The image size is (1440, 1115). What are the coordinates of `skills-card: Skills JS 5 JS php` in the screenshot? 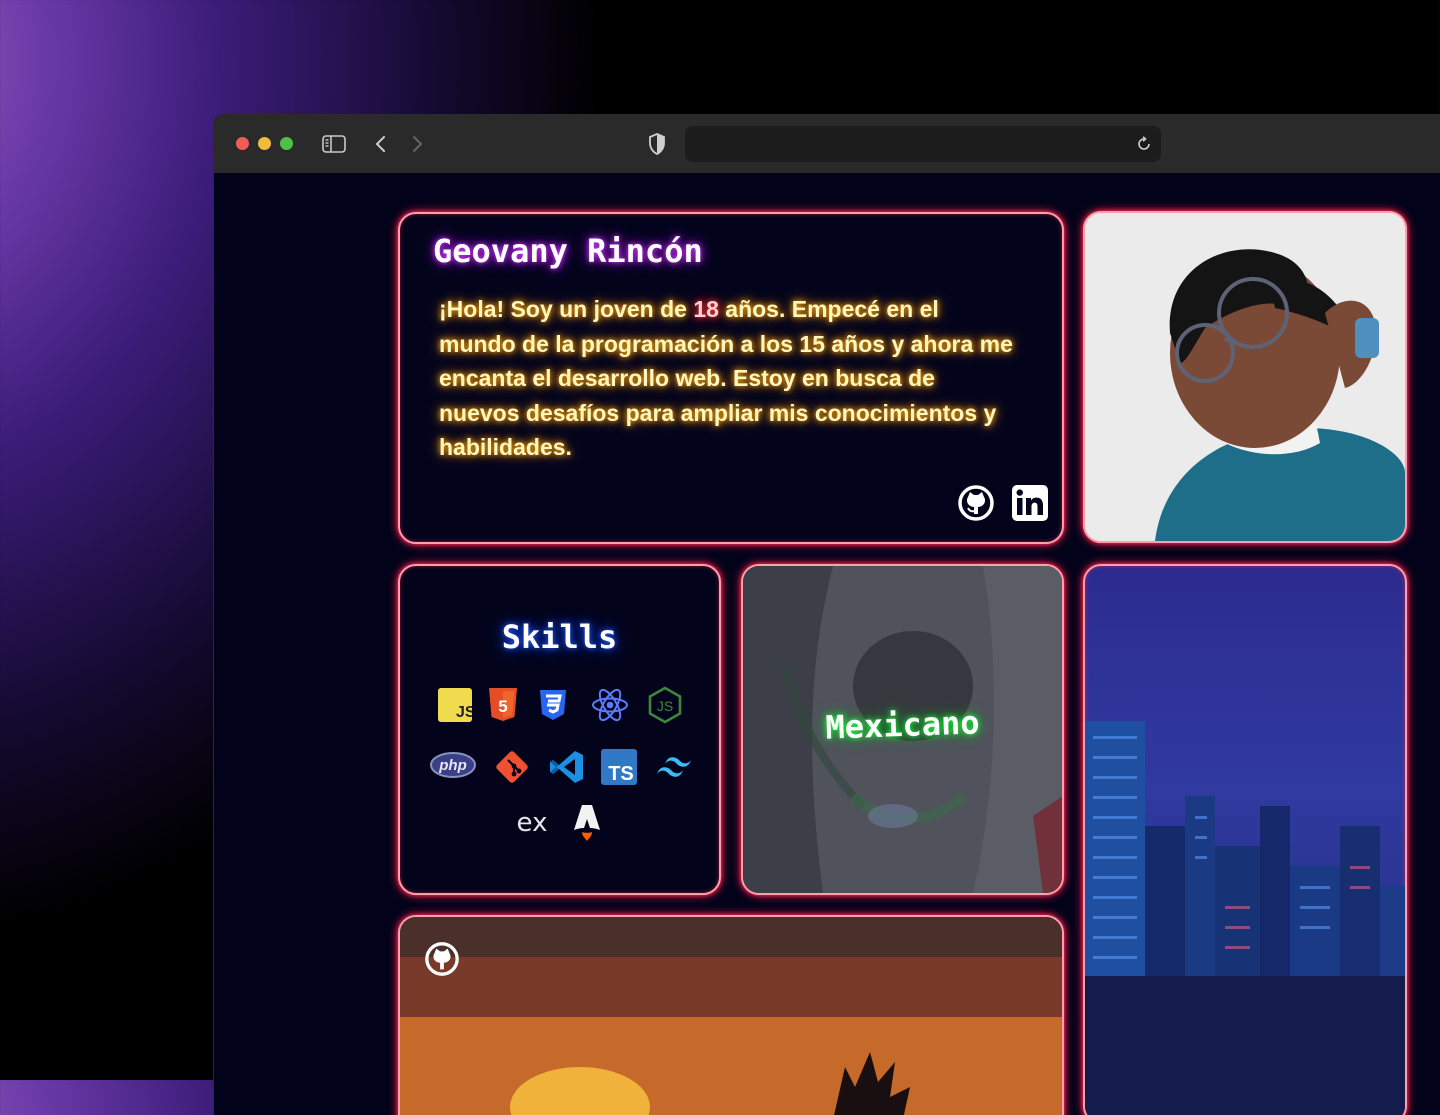 It's located at (559, 729).